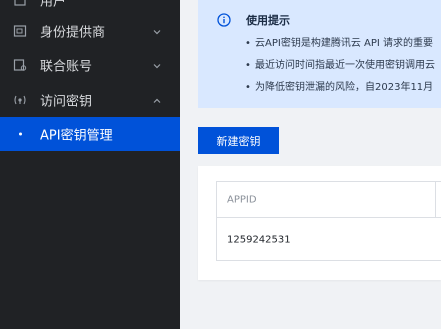  Describe the element at coordinates (268, 20) in the screenshot. I see `notice-title: 使用提示` at that location.